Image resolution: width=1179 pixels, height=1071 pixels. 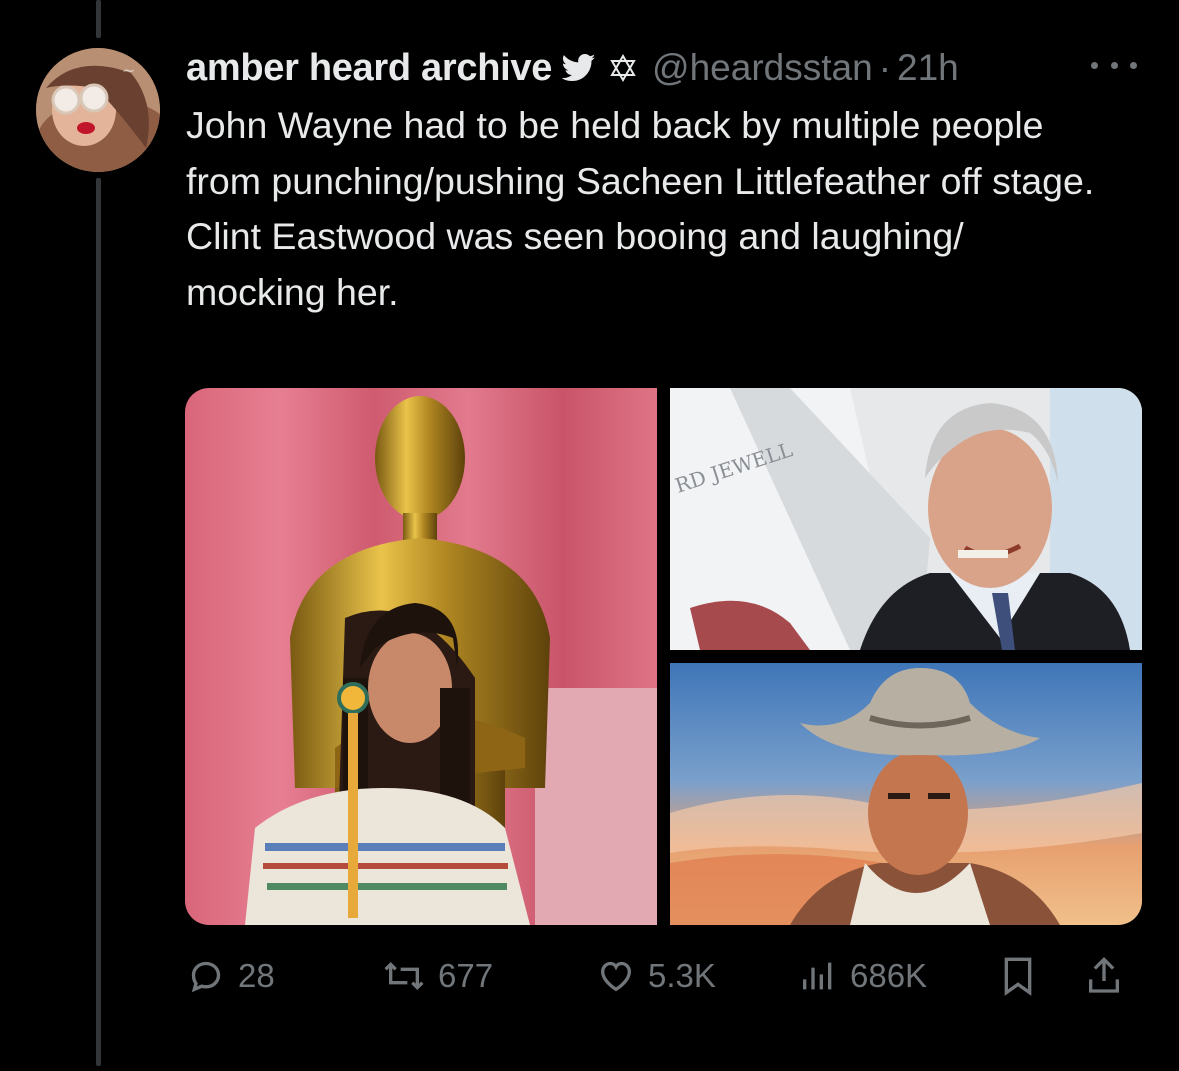 I want to click on thread-line-bottom, so click(x=98, y=622).